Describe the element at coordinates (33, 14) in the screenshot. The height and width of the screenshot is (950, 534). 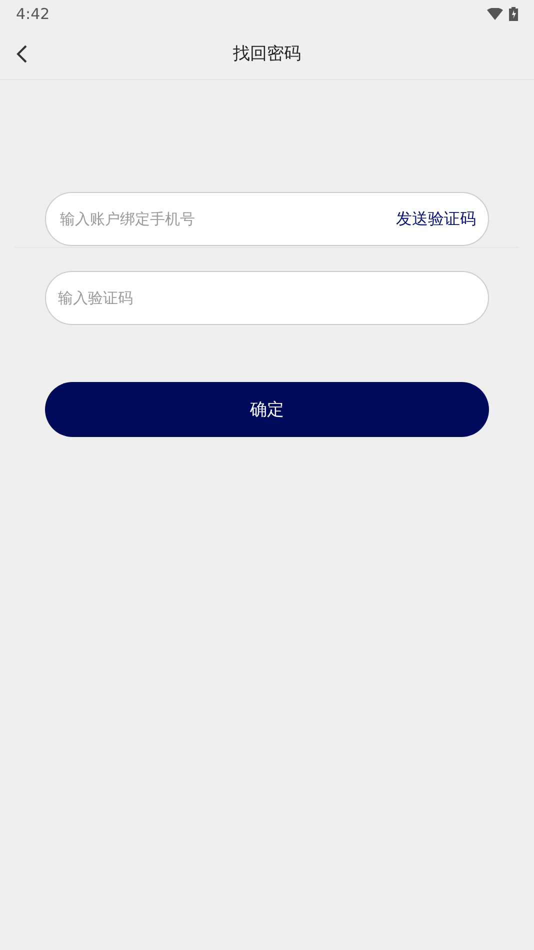
I see `status-time: 4:42` at that location.